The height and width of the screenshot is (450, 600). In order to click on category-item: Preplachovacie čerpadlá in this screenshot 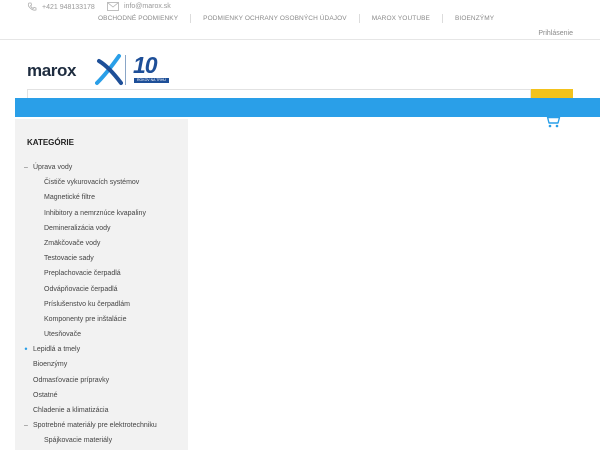, I will do `click(101, 273)`.